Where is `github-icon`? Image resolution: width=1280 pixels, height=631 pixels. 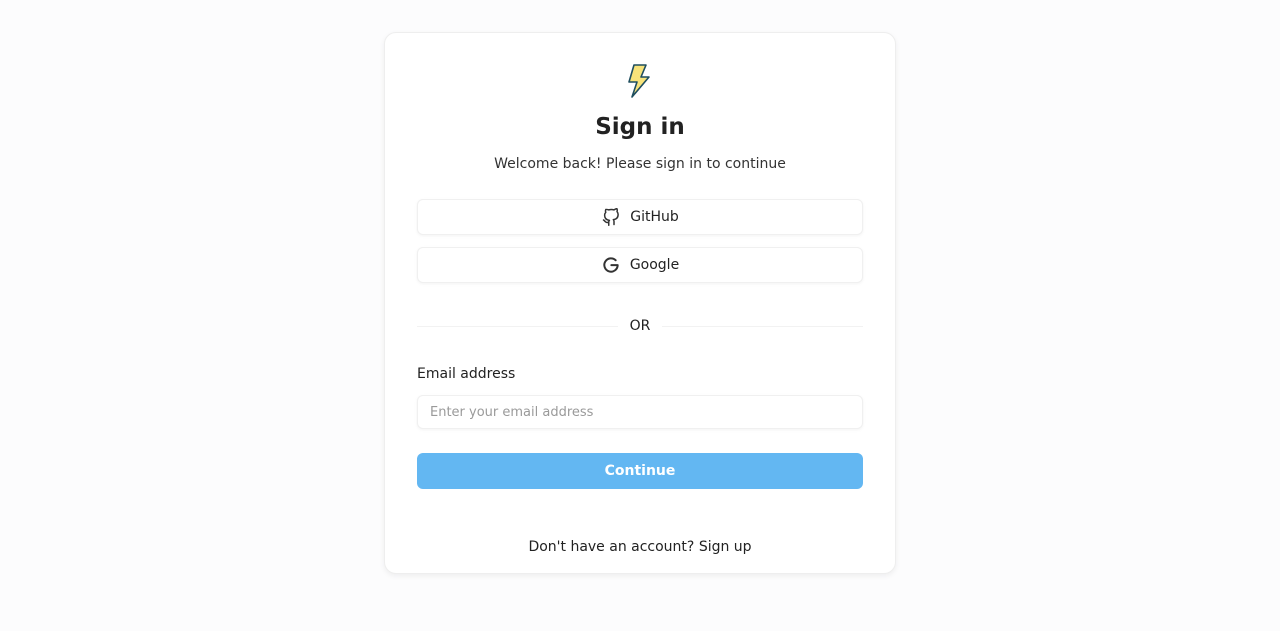
github-icon is located at coordinates (611, 217).